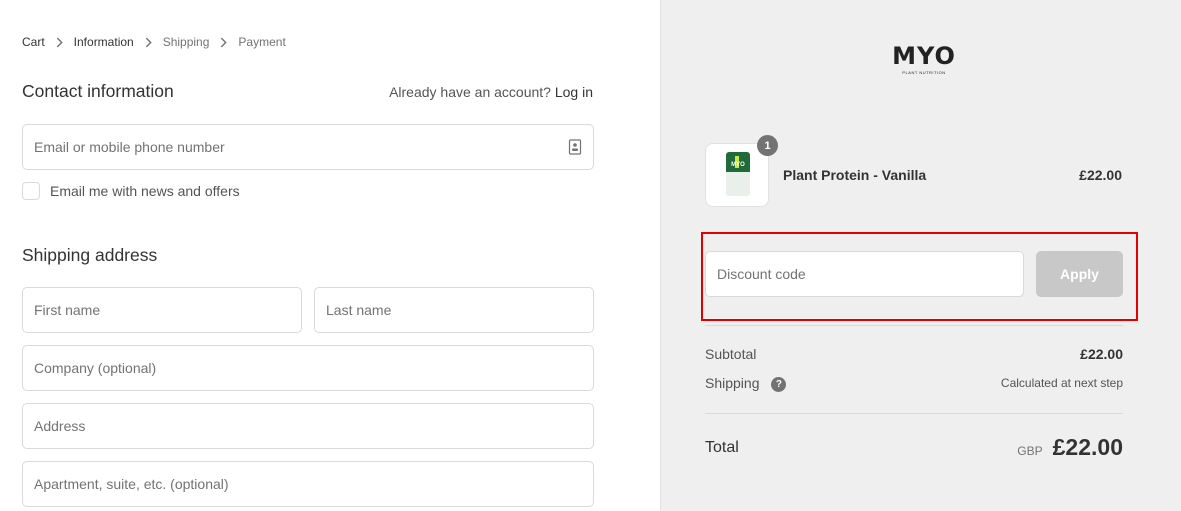  What do you see at coordinates (1079, 274) in the screenshot?
I see `apply-discount-button: Apply` at bounding box center [1079, 274].